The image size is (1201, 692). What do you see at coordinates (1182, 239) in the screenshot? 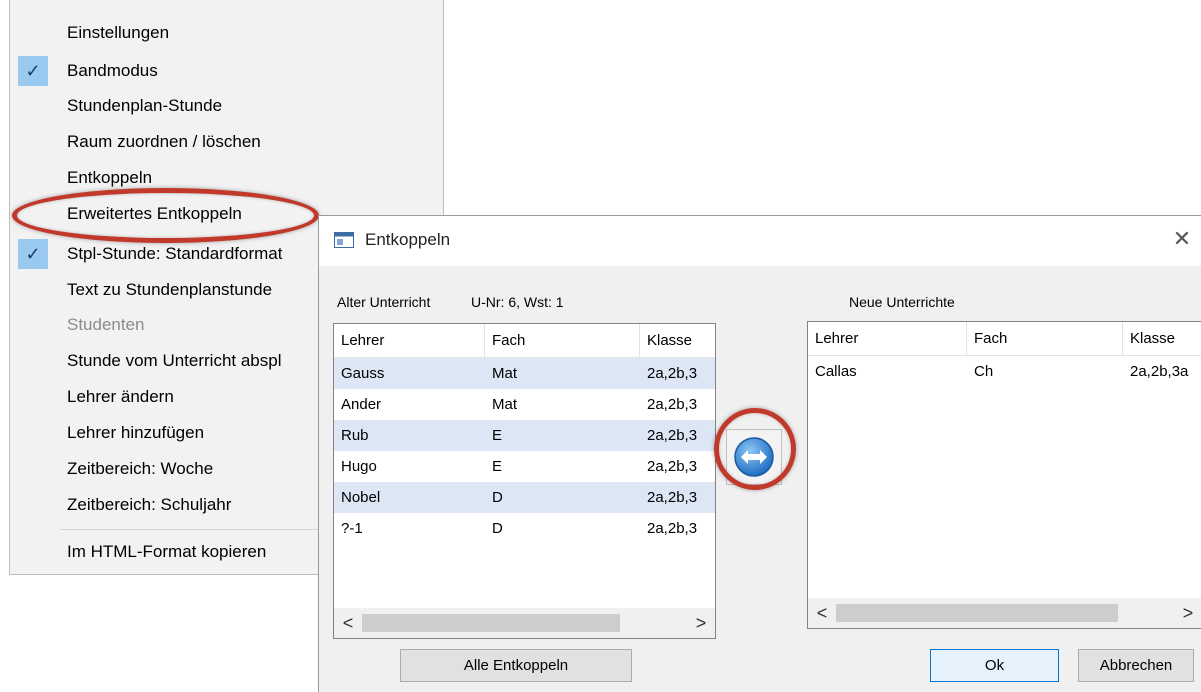
I see `close-icon: ✕` at bounding box center [1182, 239].